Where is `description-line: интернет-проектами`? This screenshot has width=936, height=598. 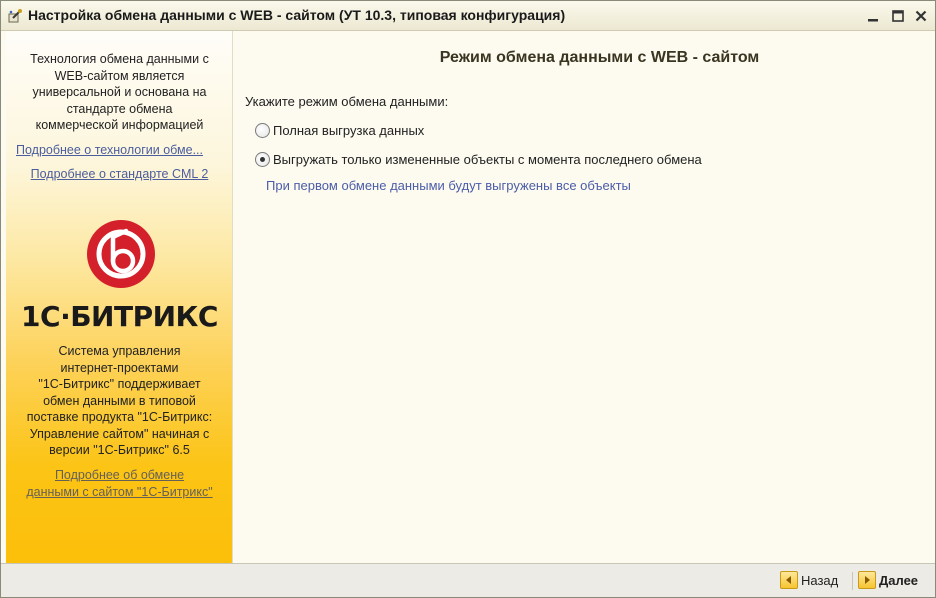 description-line: интернет-проектами is located at coordinates (119, 367).